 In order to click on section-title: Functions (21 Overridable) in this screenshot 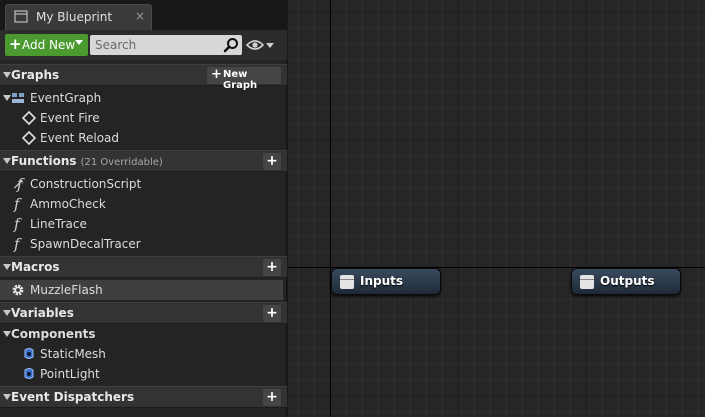, I will do `click(87, 161)`.